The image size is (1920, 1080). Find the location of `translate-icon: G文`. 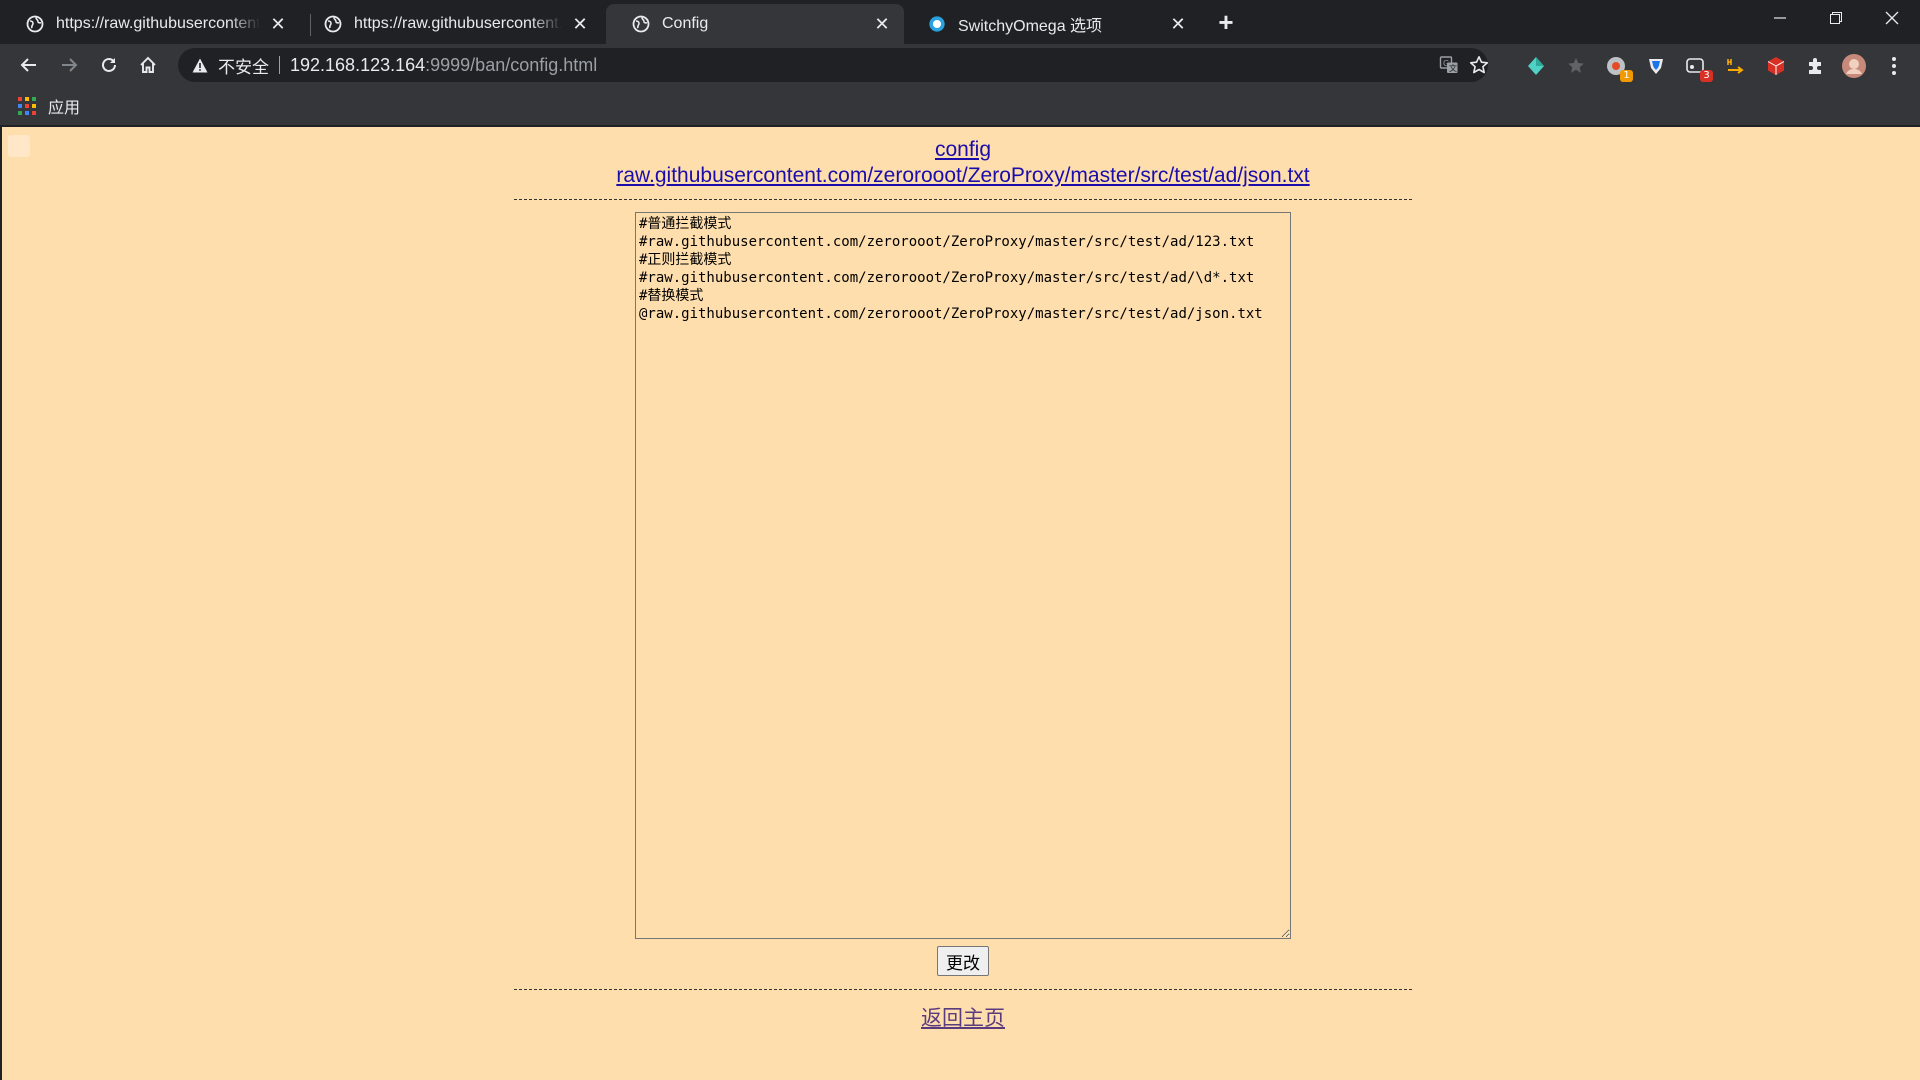

translate-icon: G文 is located at coordinates (1449, 65).